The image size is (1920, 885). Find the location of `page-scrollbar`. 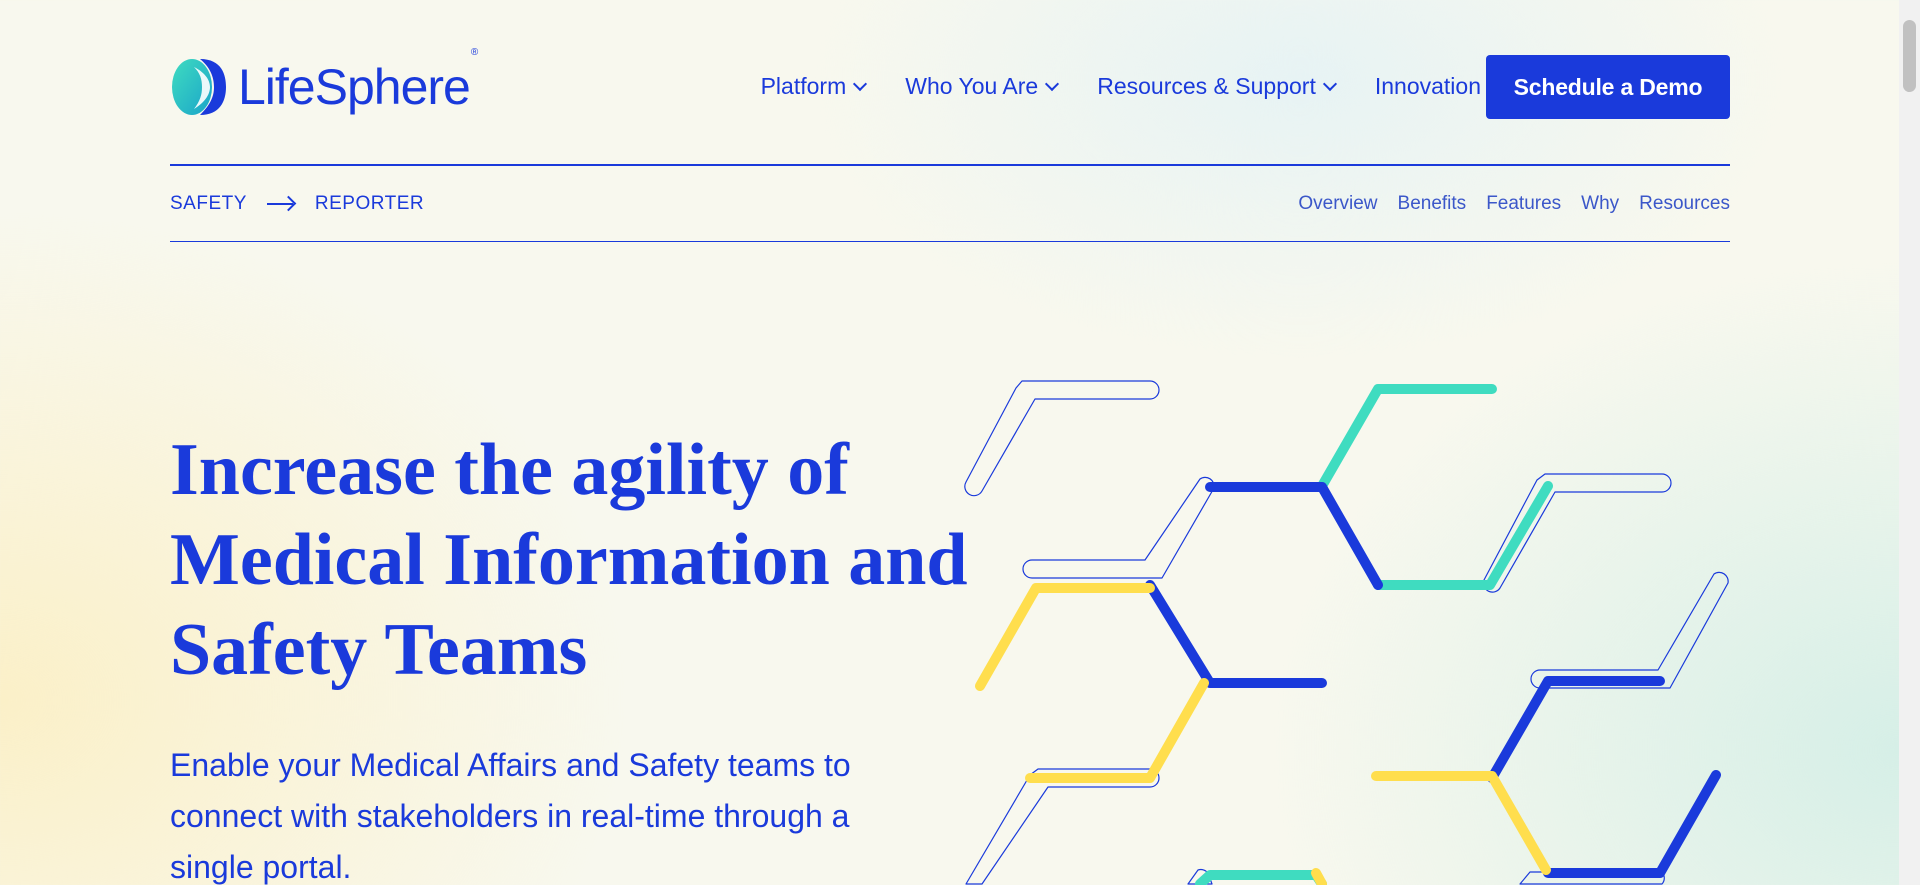

page-scrollbar is located at coordinates (1909, 442).